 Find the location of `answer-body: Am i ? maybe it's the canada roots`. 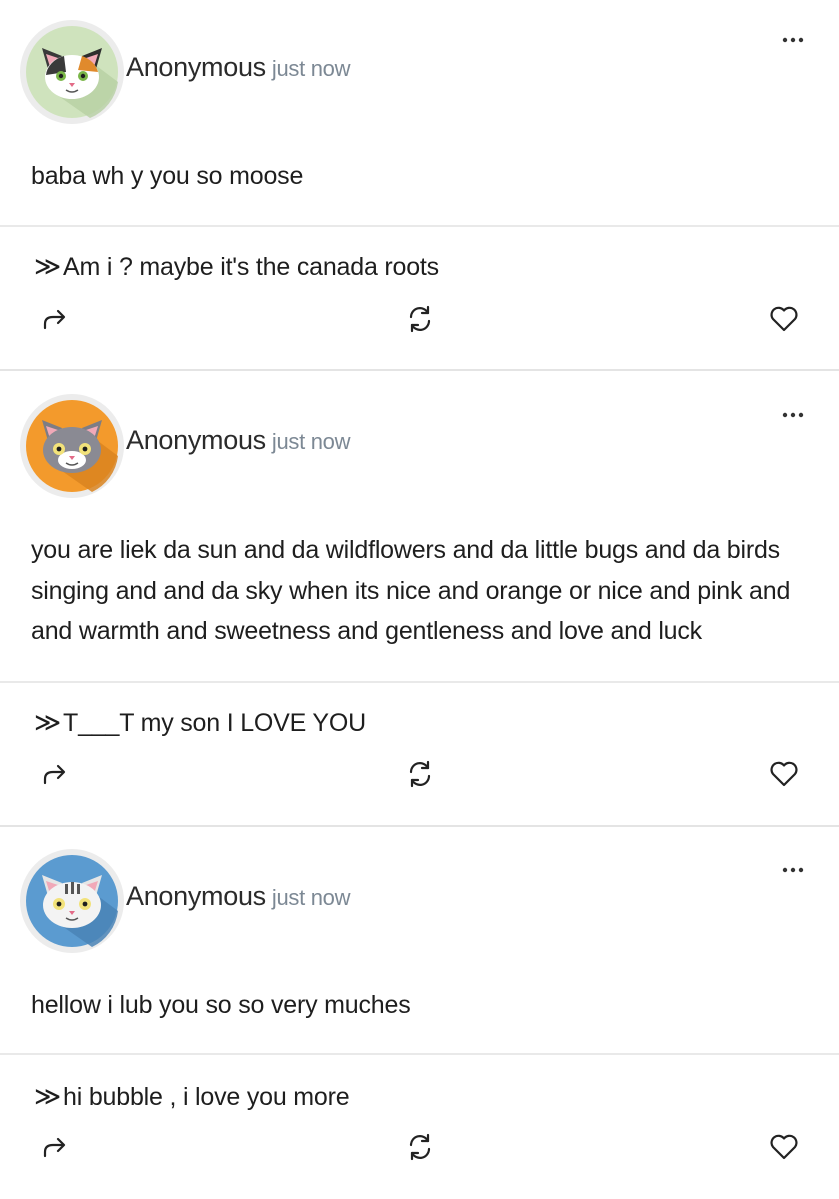

answer-body: Am i ? maybe it's the canada roots is located at coordinates (251, 267).